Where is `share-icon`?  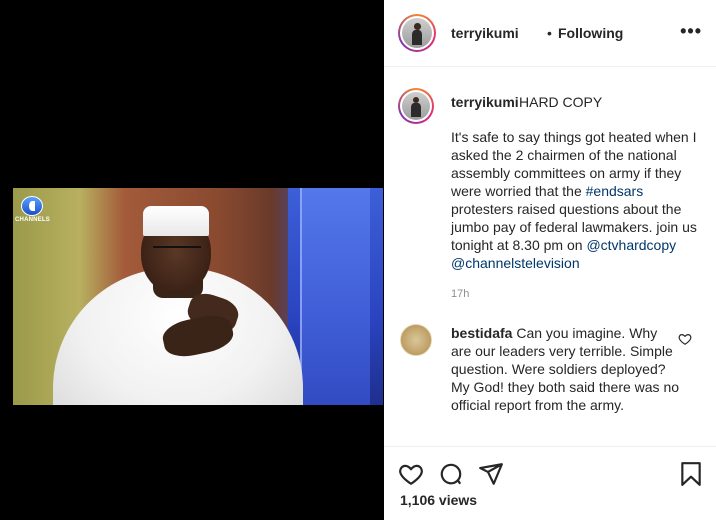 share-icon is located at coordinates (491, 474).